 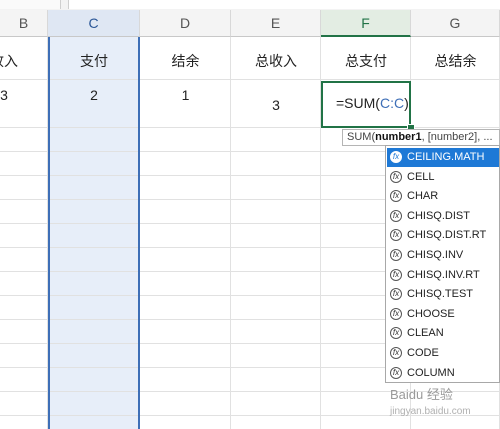 I want to click on autocomplete-item: fx CHISQ.DIST.RT, so click(x=443, y=235).